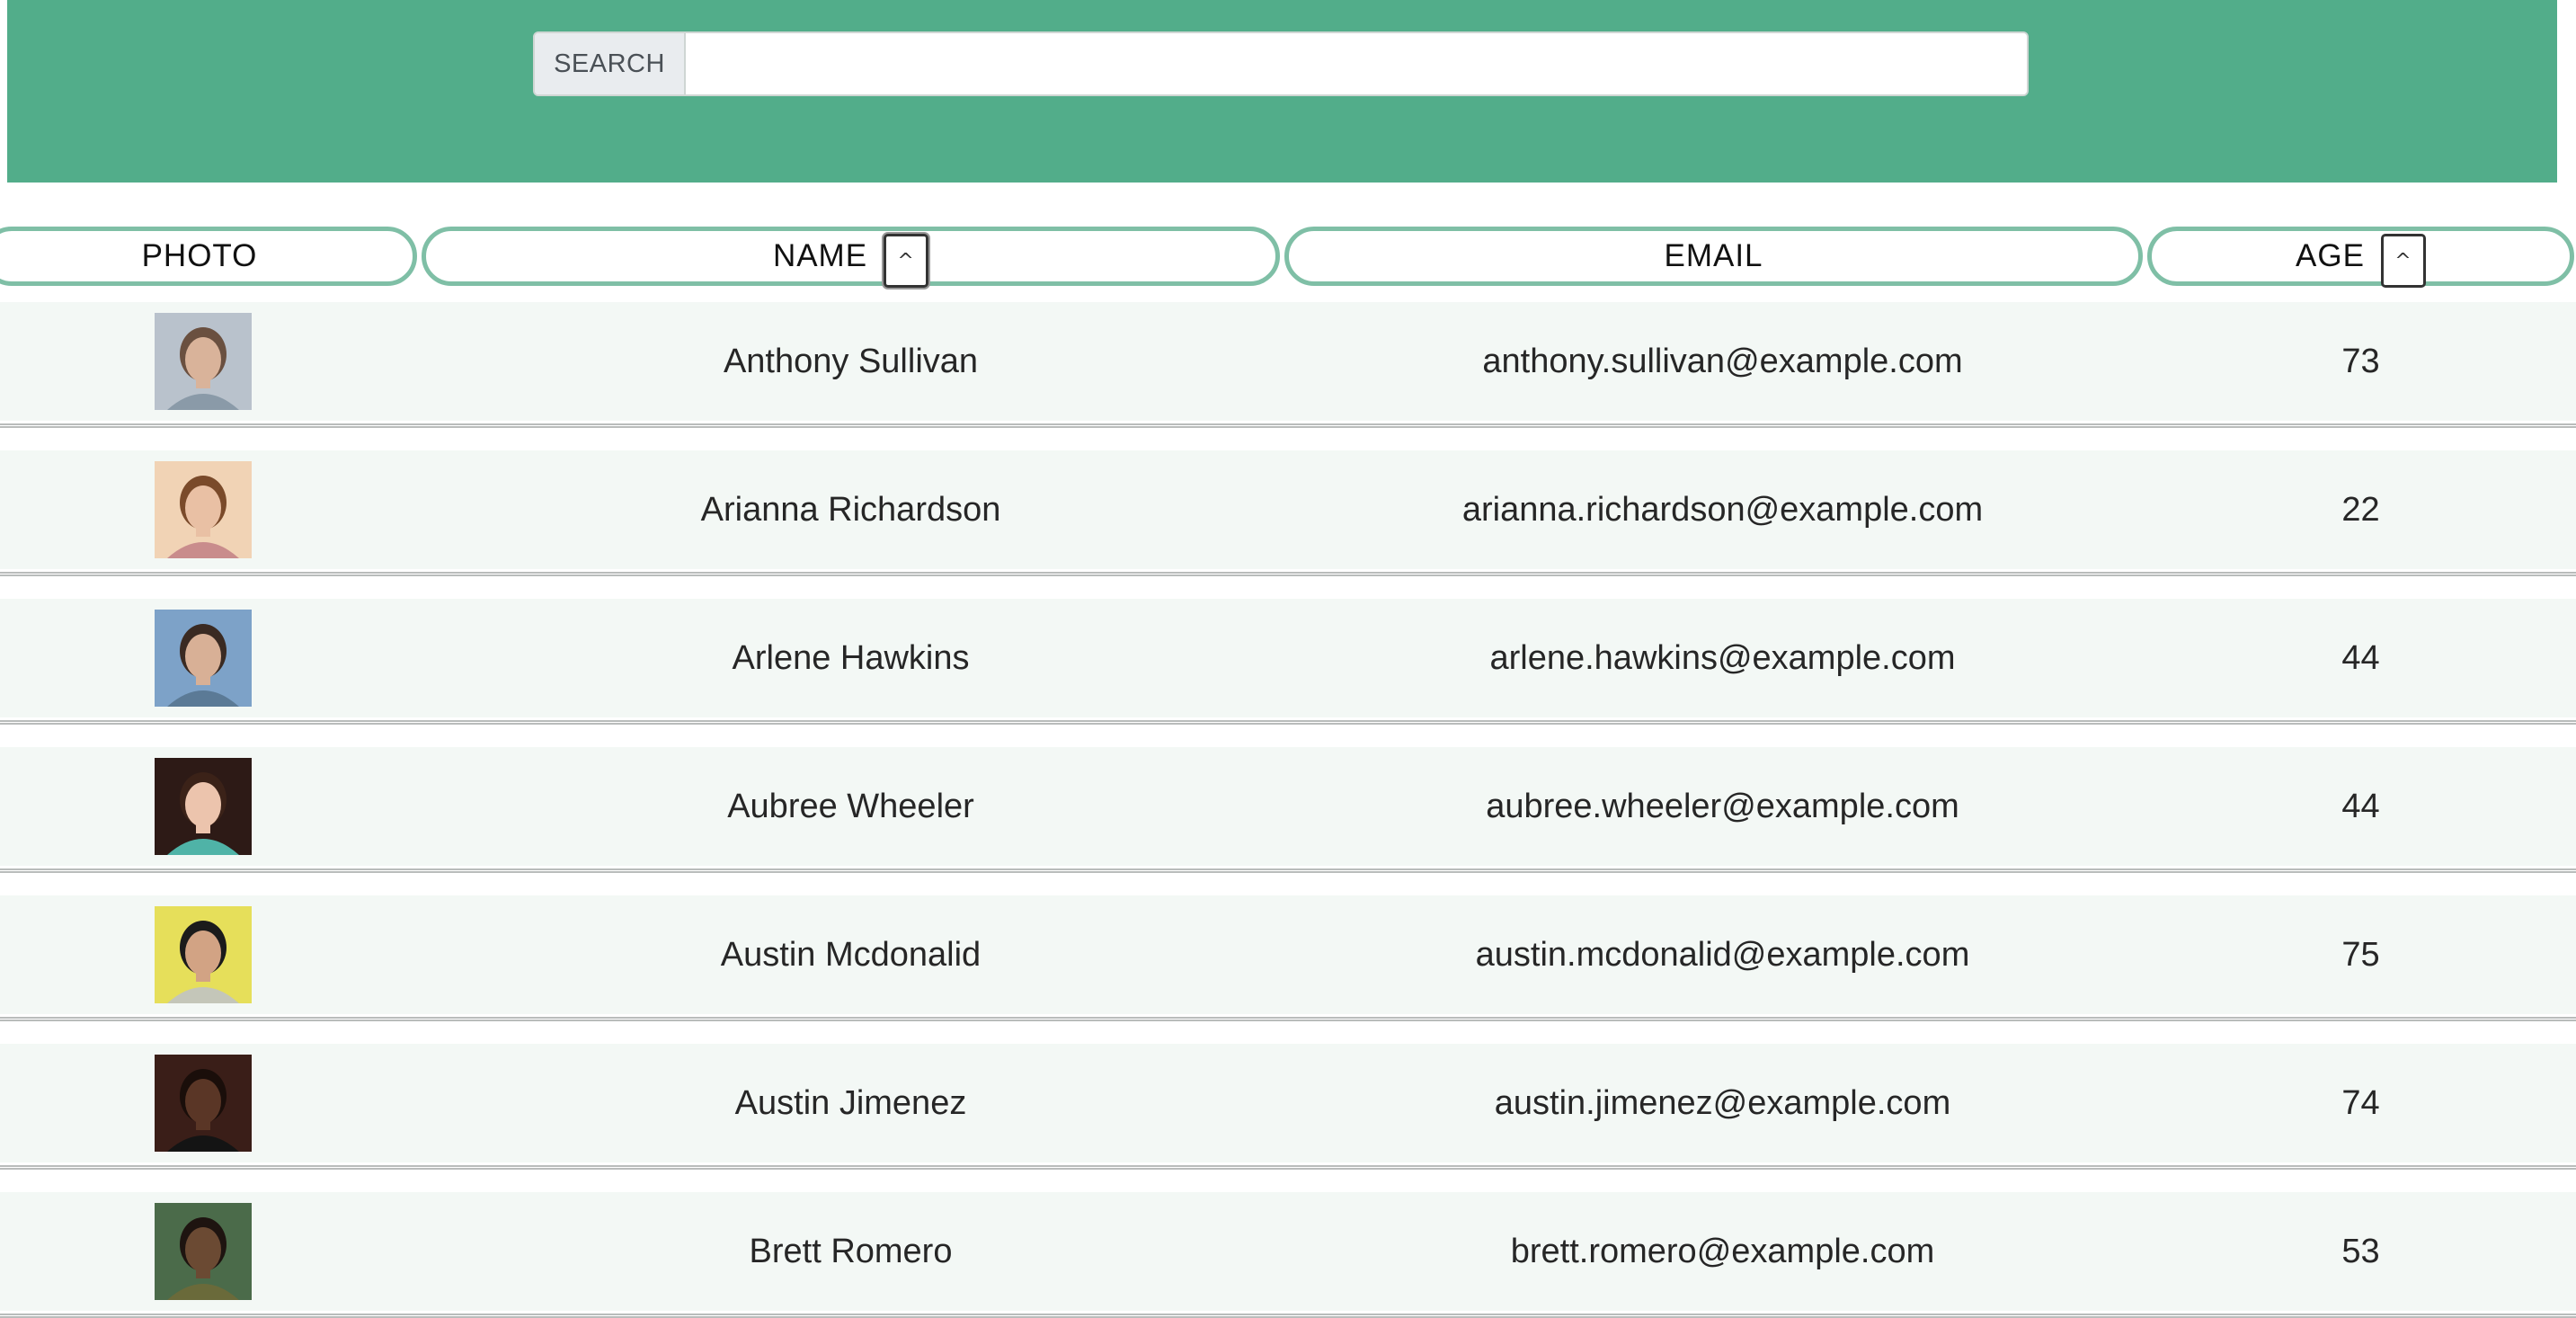  Describe the element at coordinates (851, 361) in the screenshot. I see `cell-name: Anthony Sullivan` at that location.